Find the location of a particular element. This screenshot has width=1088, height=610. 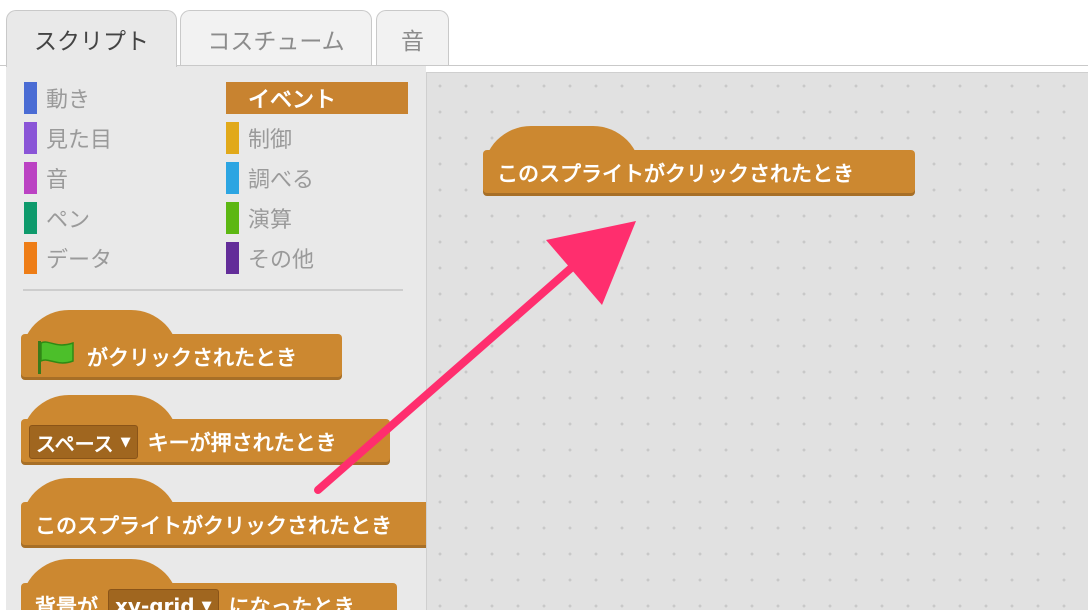

category-more-swatch is located at coordinates (232, 258).